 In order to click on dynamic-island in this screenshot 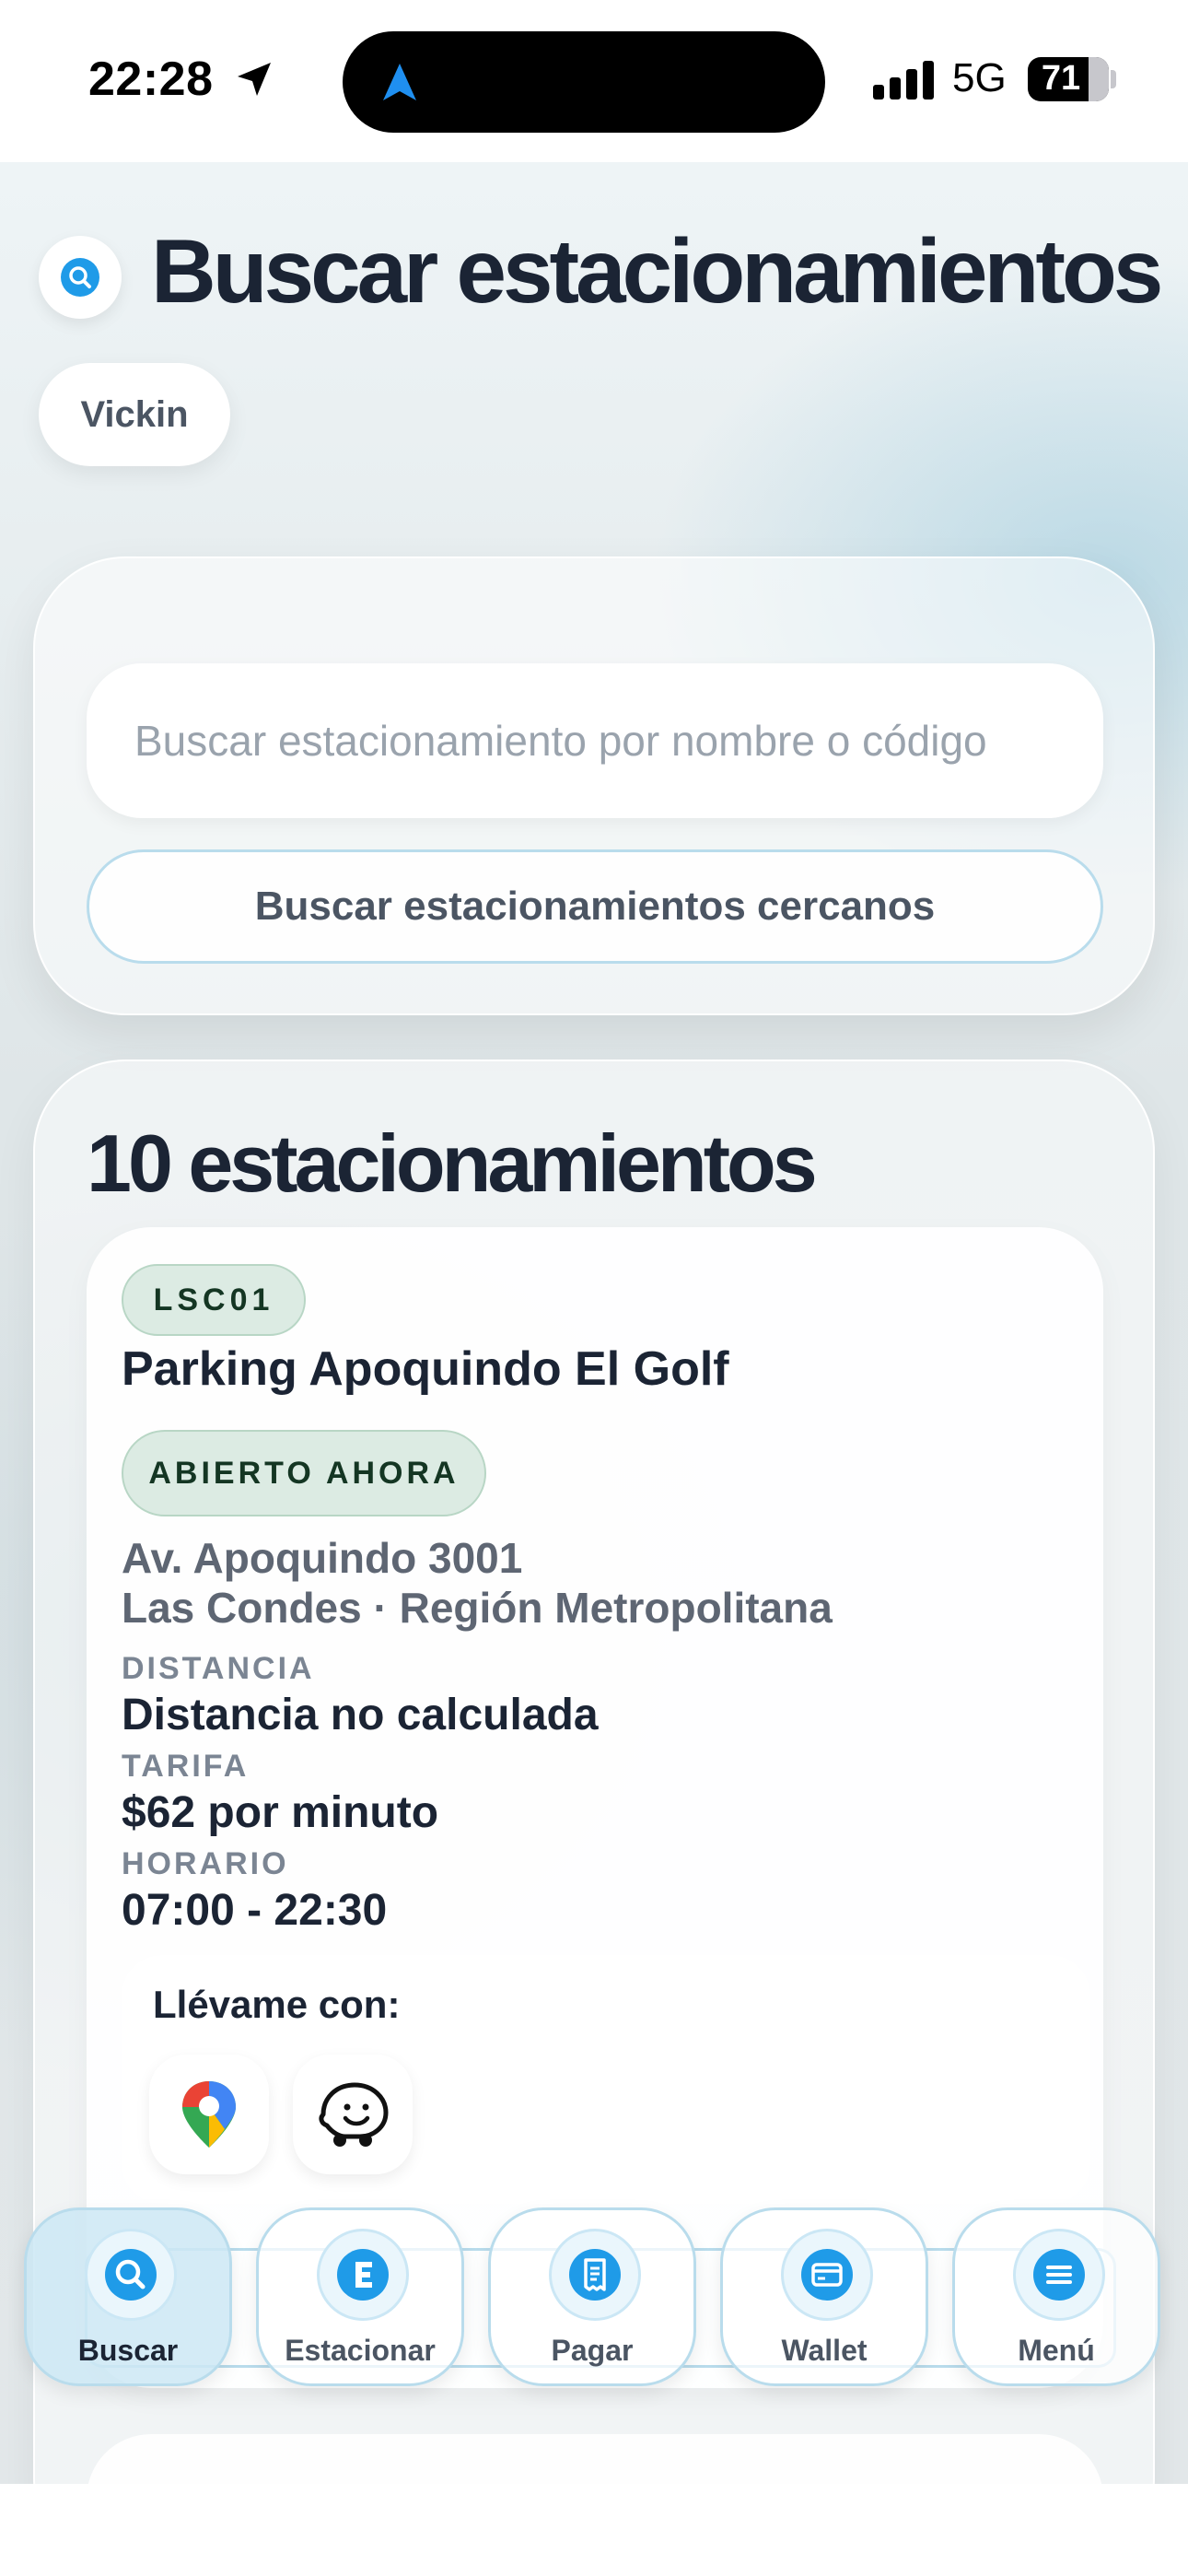, I will do `click(584, 82)`.